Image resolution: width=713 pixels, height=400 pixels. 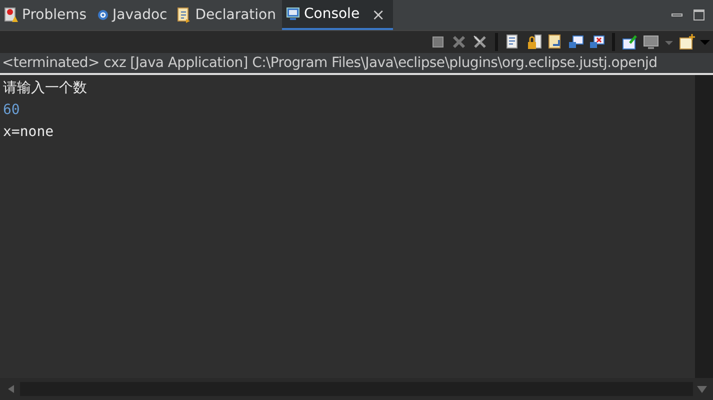 I want to click on document-icon, so click(x=184, y=15).